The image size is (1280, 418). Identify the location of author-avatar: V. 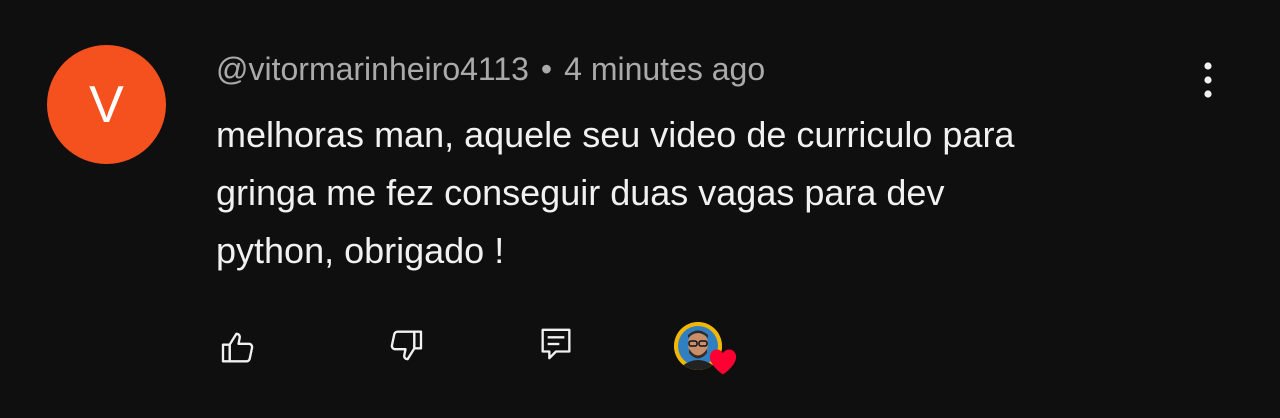
(106, 104).